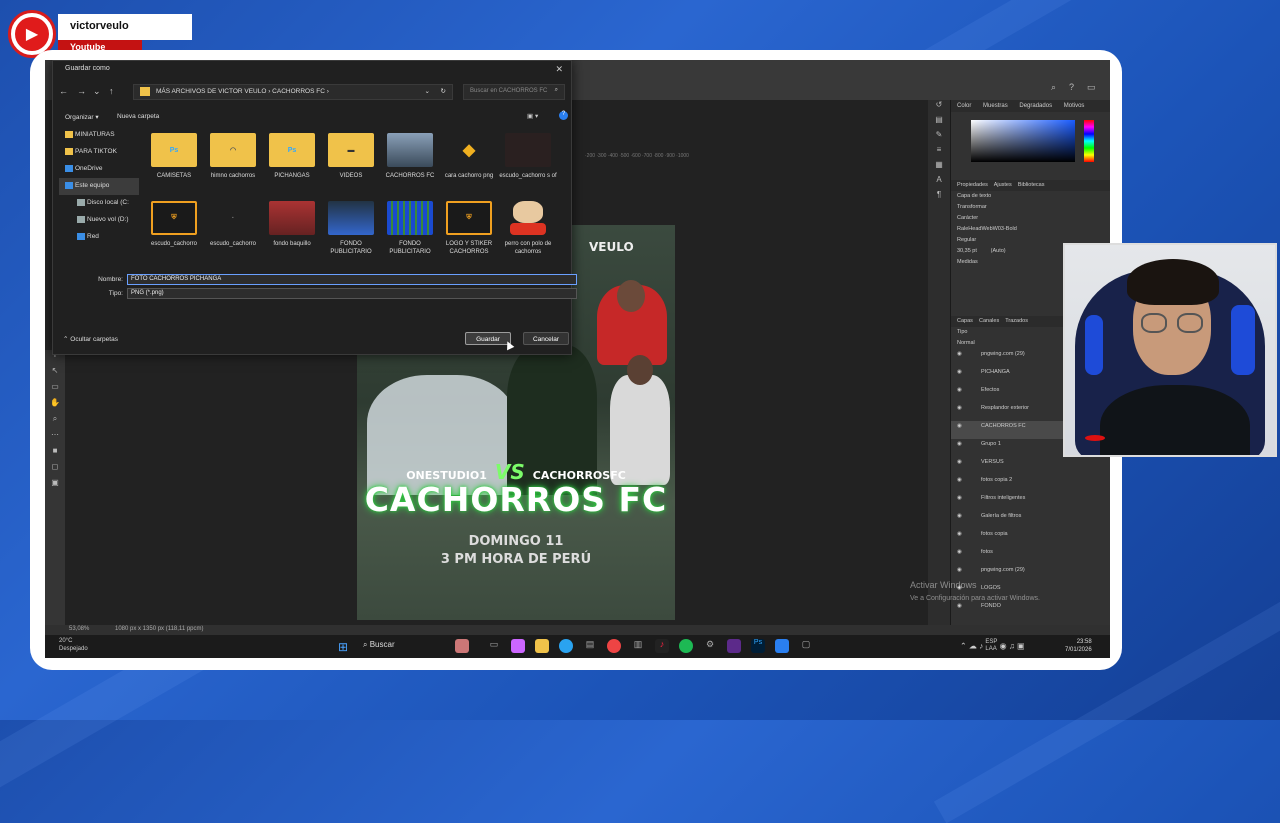 The image size is (1280, 823). What do you see at coordinates (443, 91) in the screenshot?
I see `refresh-icon: ↻` at bounding box center [443, 91].